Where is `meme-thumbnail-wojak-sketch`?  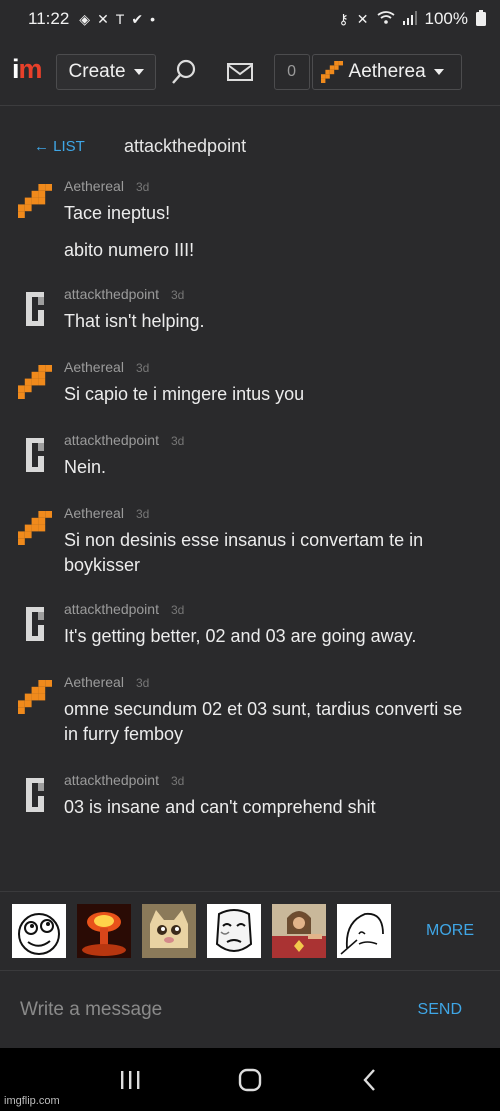
meme-thumbnail-wojak-sketch is located at coordinates (364, 931).